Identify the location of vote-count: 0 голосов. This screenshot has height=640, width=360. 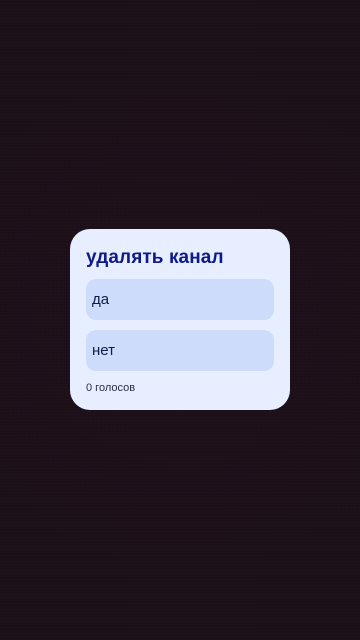
(111, 388).